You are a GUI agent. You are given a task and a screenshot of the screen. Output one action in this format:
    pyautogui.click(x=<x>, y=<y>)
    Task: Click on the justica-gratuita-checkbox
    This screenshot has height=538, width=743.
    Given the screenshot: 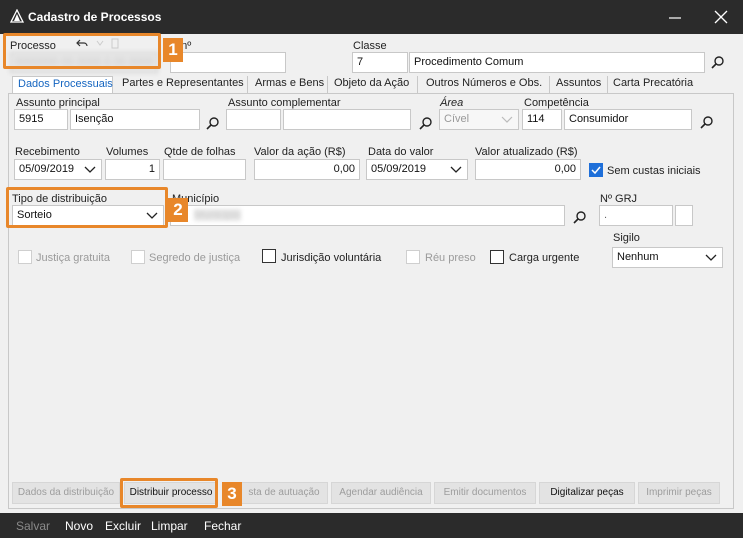 What is the action you would take?
    pyautogui.click(x=25, y=257)
    